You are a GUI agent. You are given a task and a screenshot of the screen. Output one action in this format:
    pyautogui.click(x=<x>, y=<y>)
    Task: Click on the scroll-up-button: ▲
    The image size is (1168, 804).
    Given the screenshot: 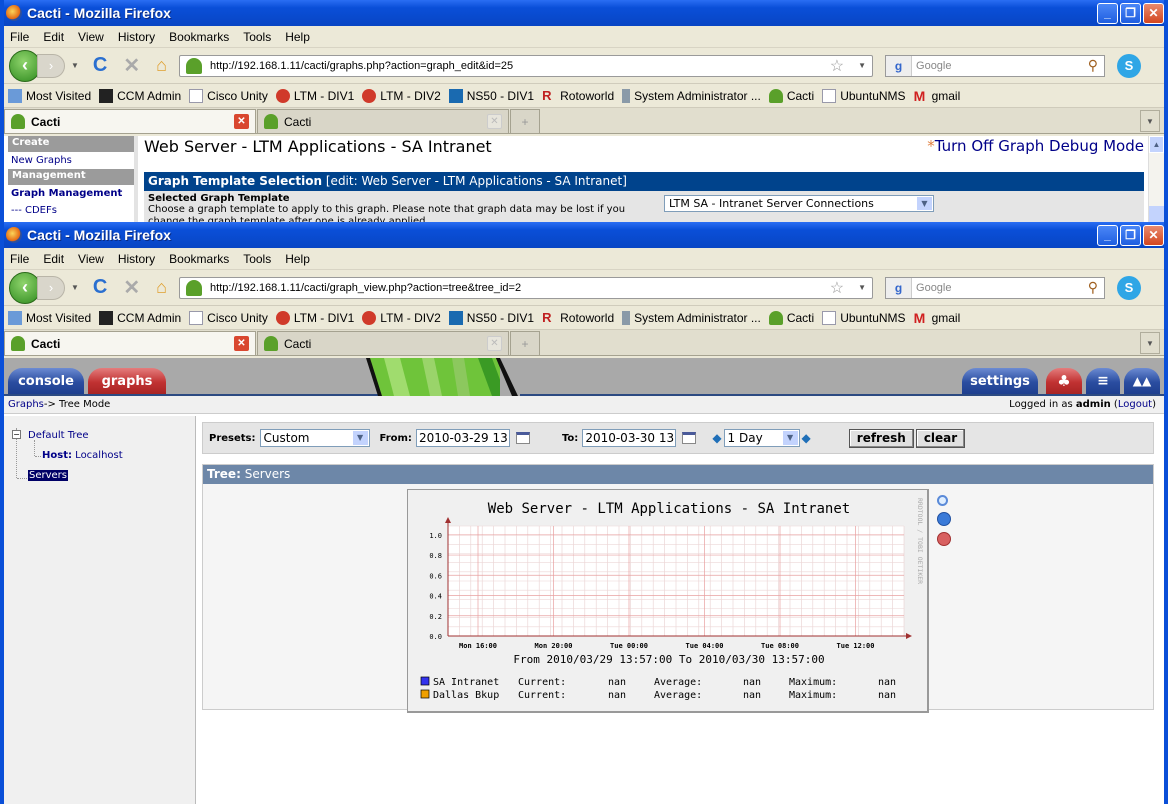 What is the action you would take?
    pyautogui.click(x=1156, y=144)
    